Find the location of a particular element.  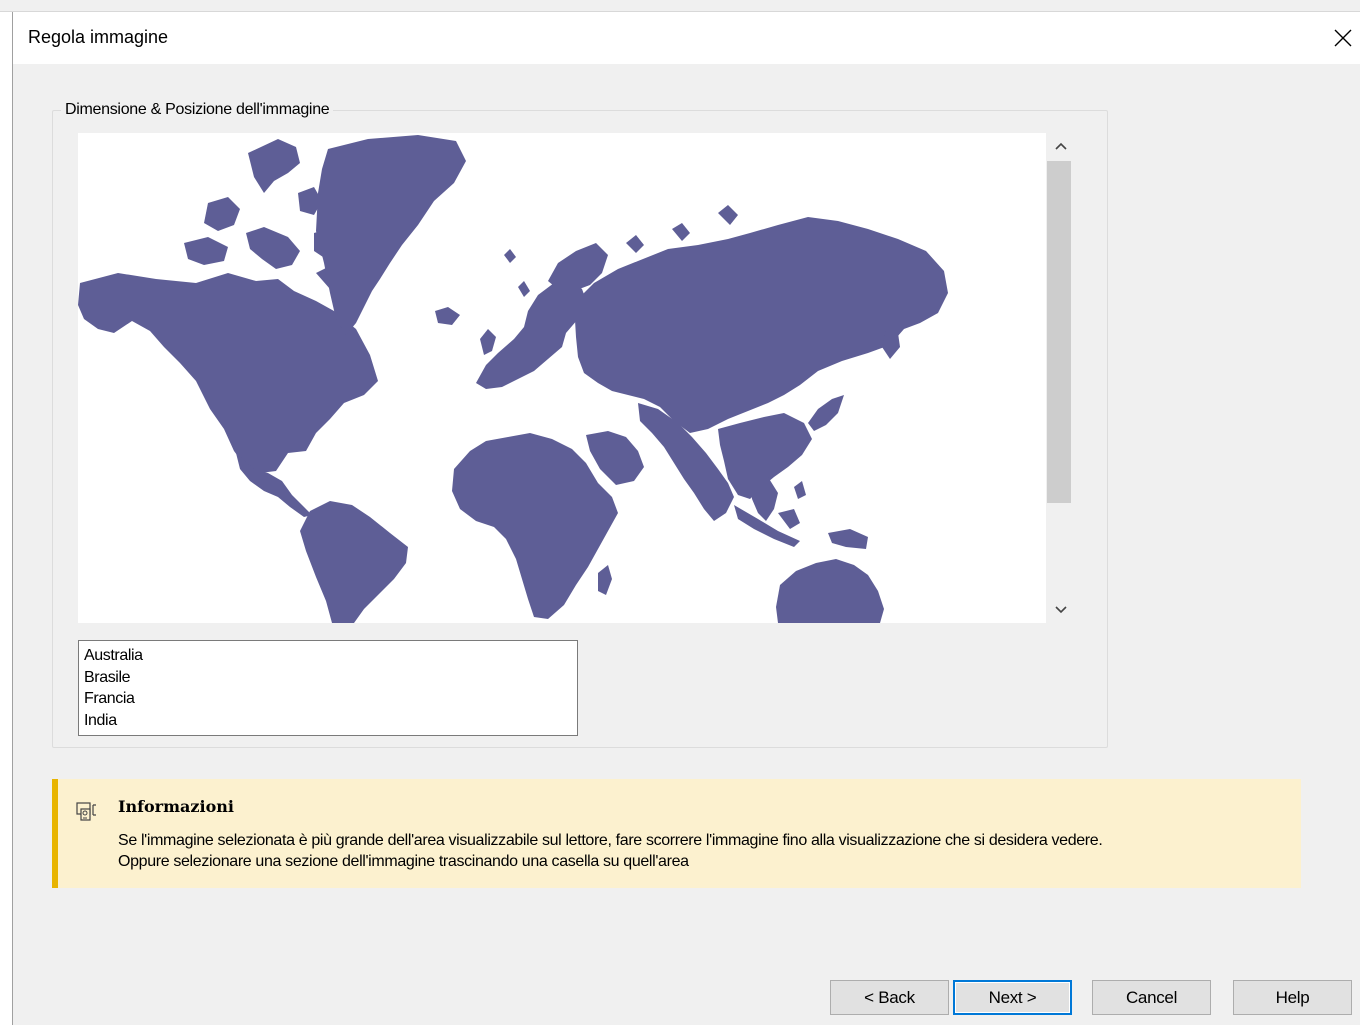

list-item-australia: Australia is located at coordinates (328, 656).